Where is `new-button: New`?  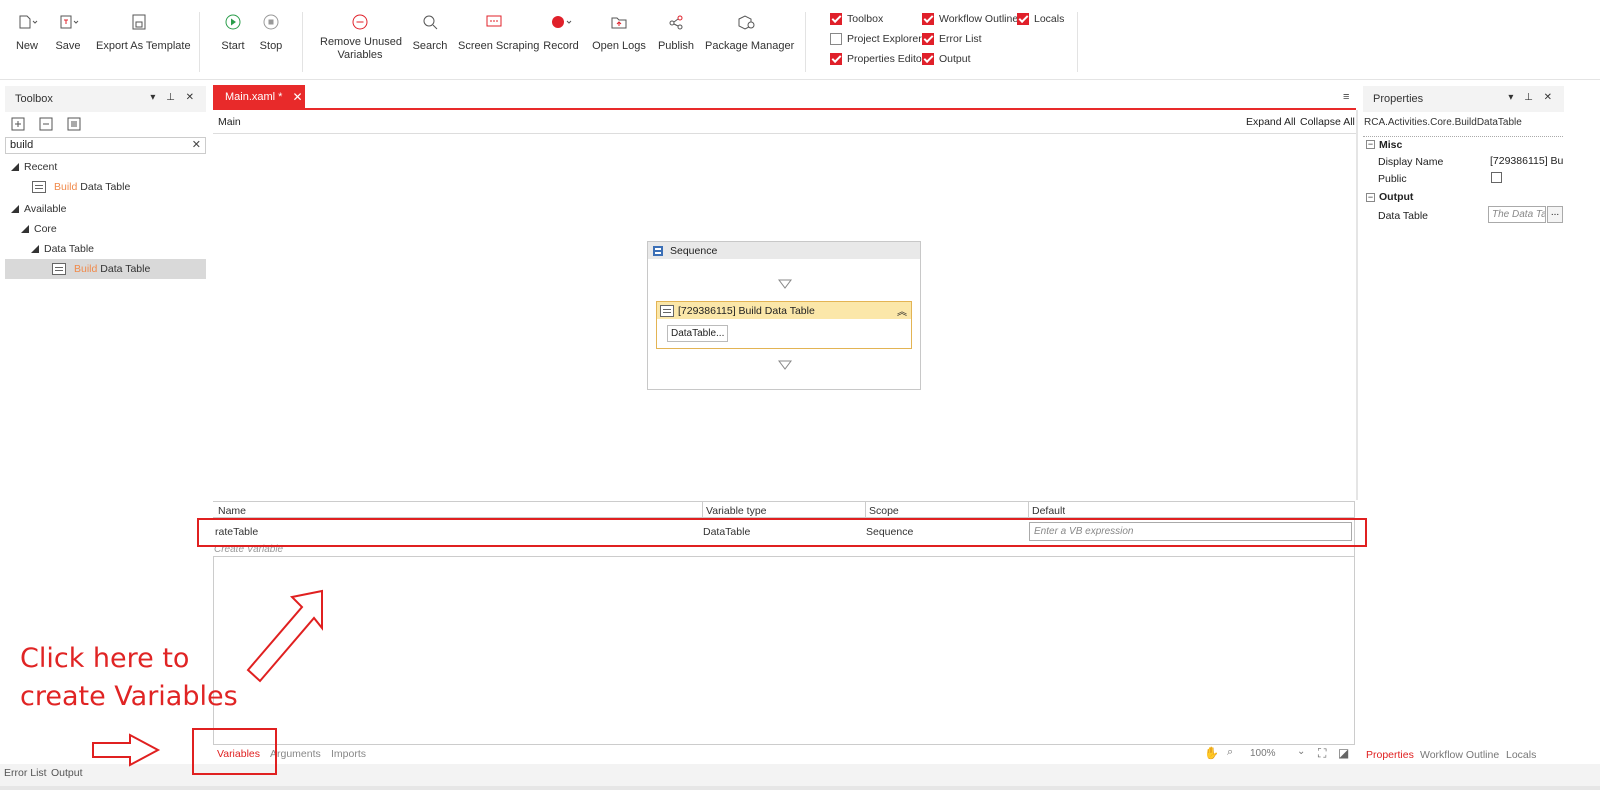
new-button: New is located at coordinates (27, 31).